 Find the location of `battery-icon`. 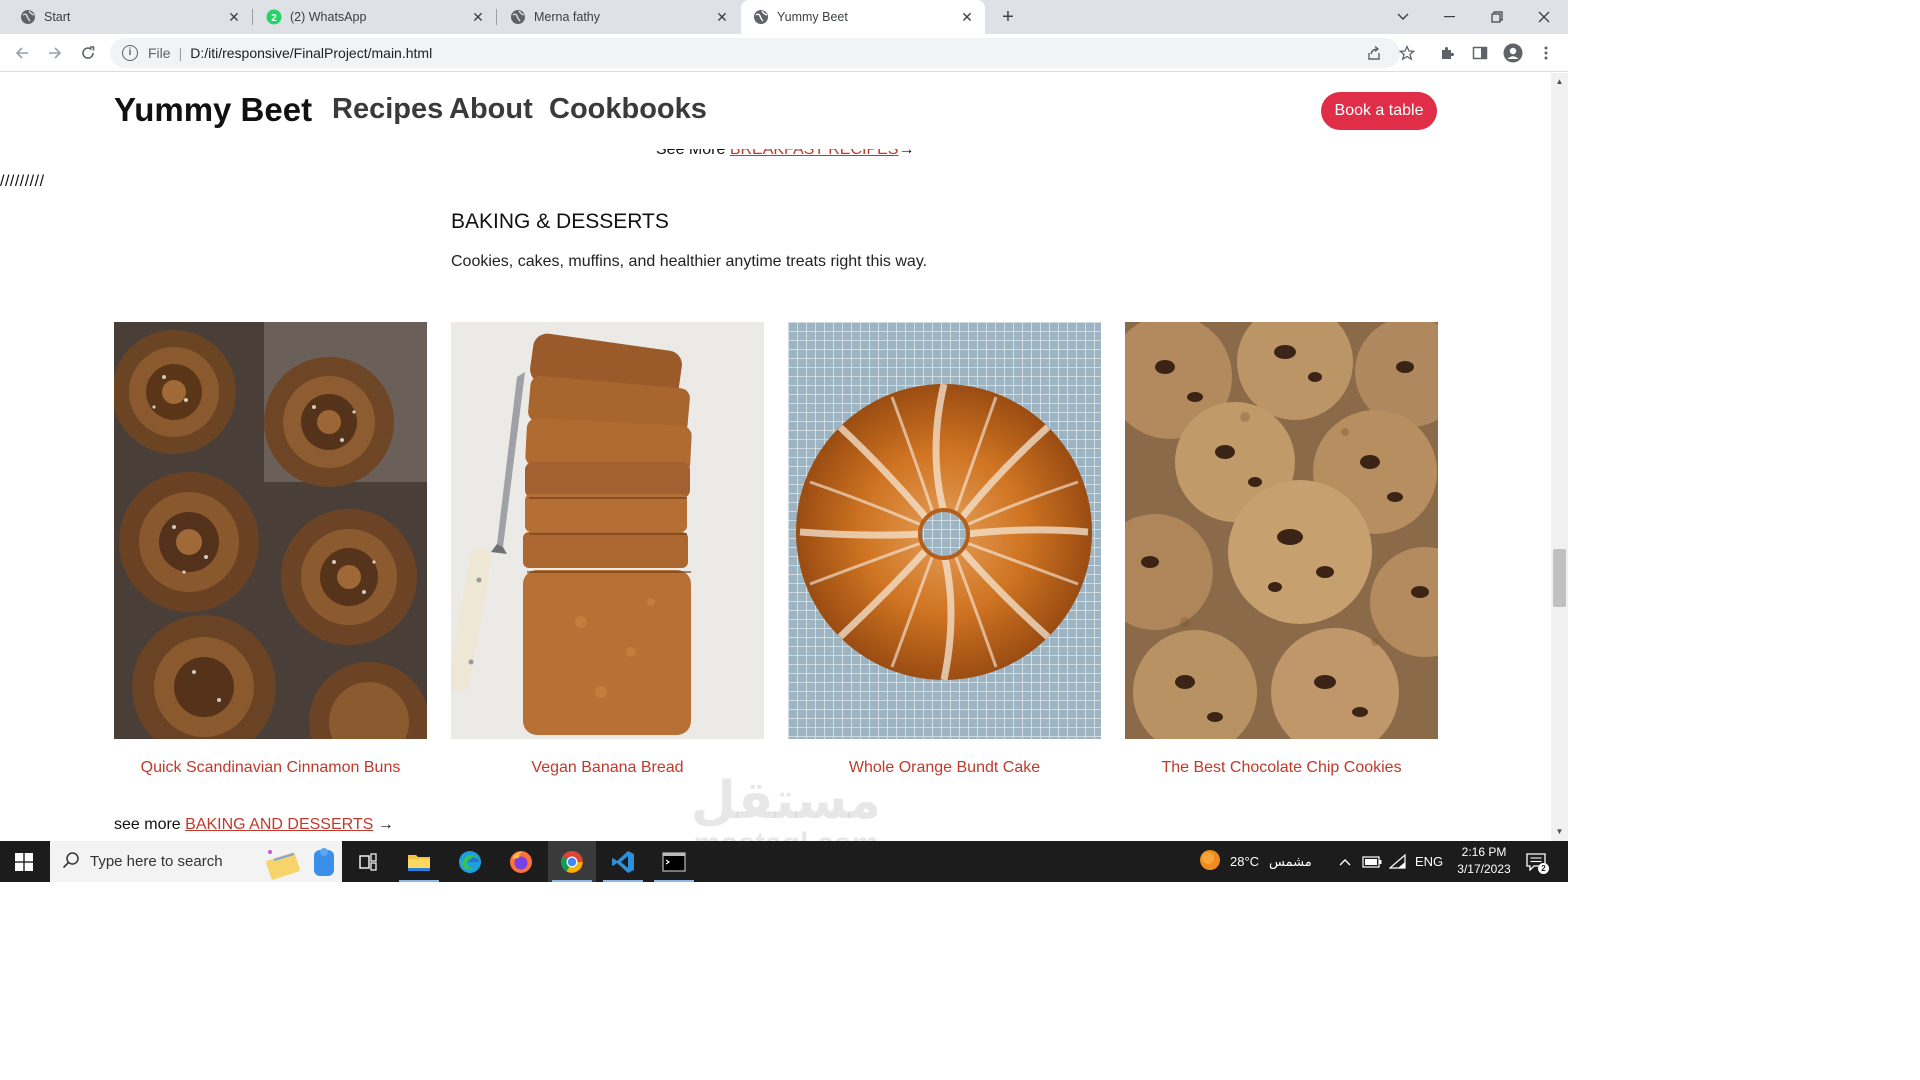

battery-icon is located at coordinates (1372, 861).